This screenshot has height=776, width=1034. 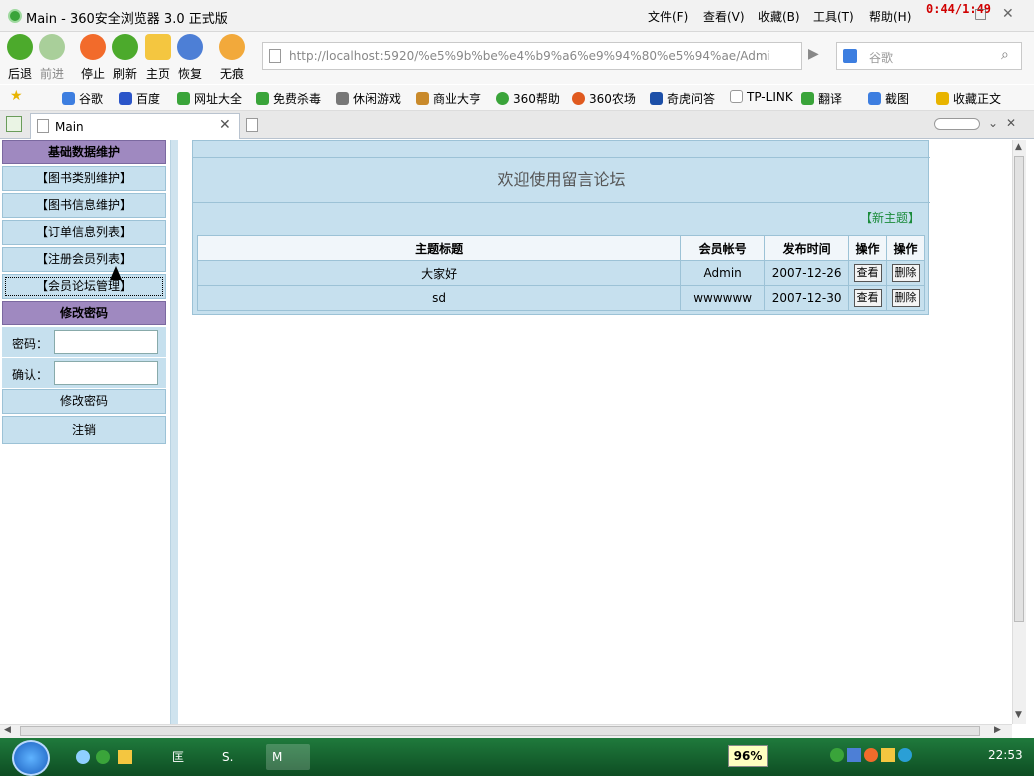 What do you see at coordinates (84, 259) in the screenshot?
I see `nav-item-member-list: 【注册会员列表】` at bounding box center [84, 259].